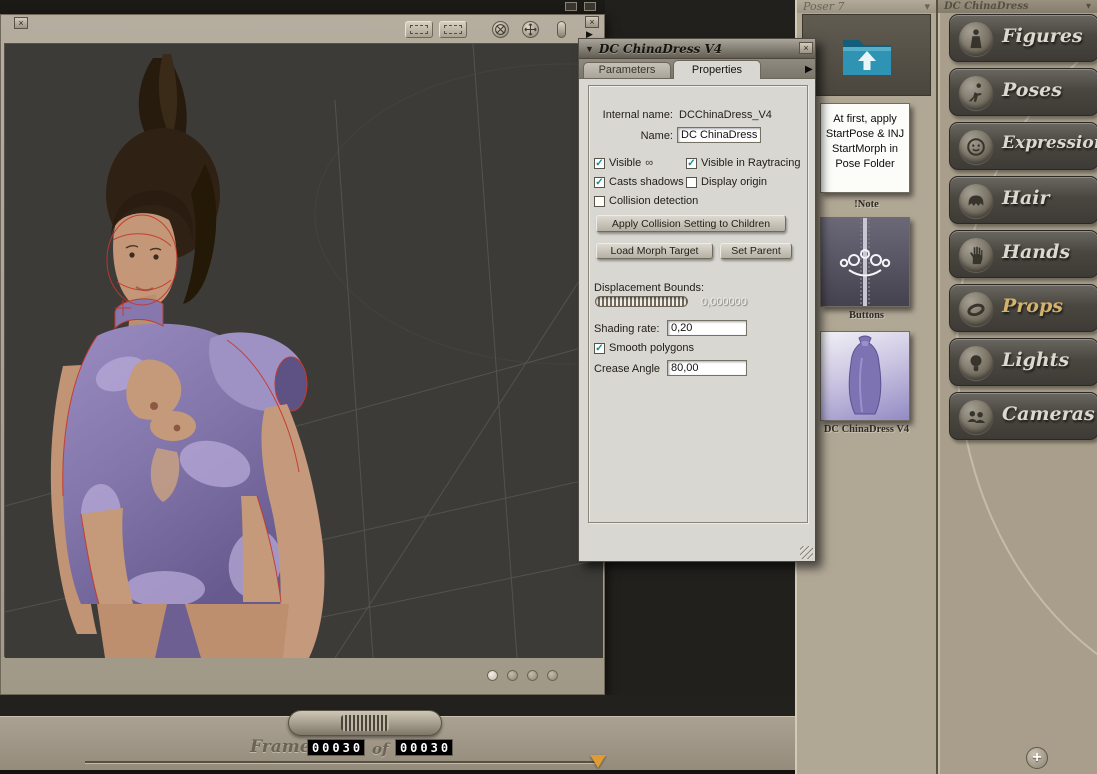 The width and height of the screenshot is (1097, 774). What do you see at coordinates (651, 348) in the screenshot?
I see `checkbox-label: Smooth polygons` at bounding box center [651, 348].